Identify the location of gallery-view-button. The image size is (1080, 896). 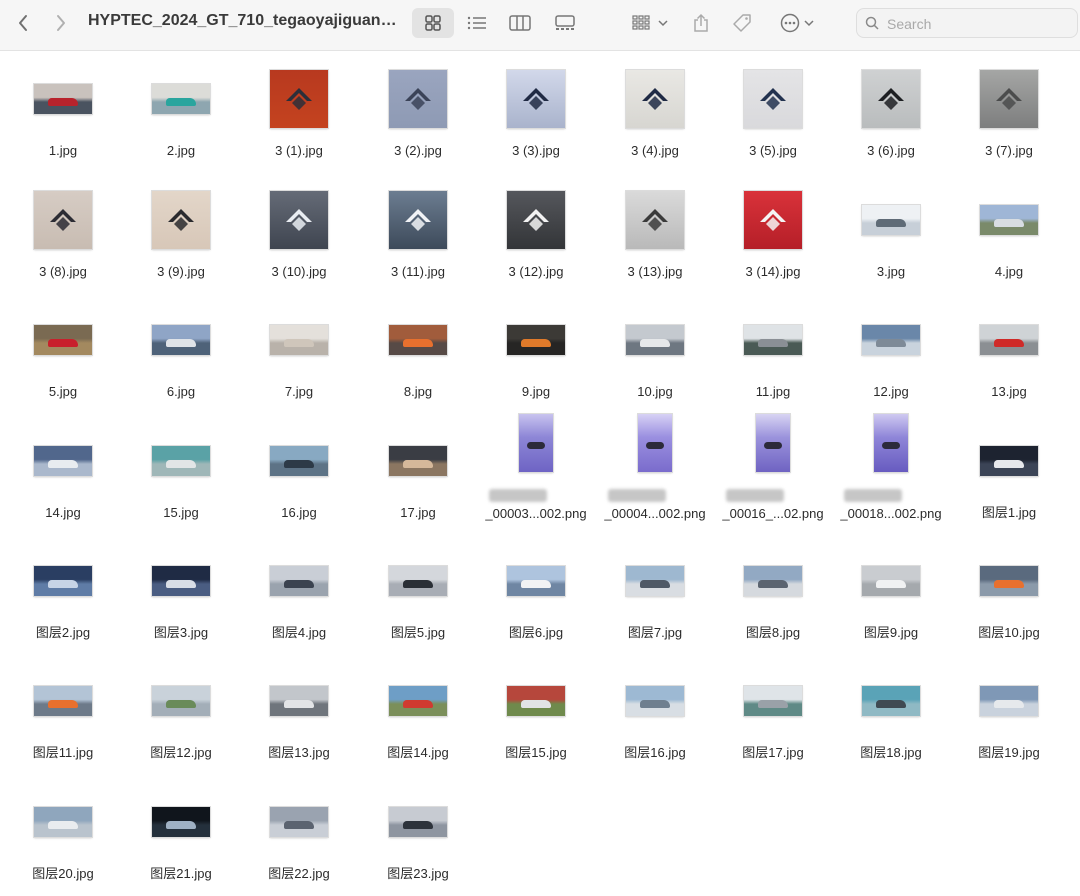
(565, 23).